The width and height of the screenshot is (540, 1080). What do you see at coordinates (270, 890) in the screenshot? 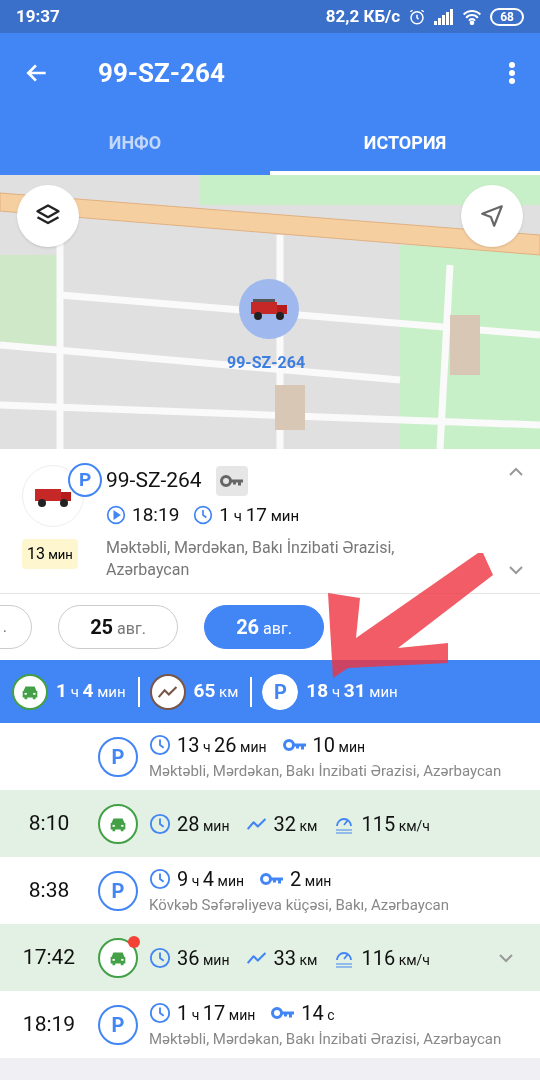
I see `timeline-row: 8:38 P 9 ч 4 мин 2 мин Kövkəb Səfərəliyeva küçəsi, Bakı, Azərbaycan` at bounding box center [270, 890].